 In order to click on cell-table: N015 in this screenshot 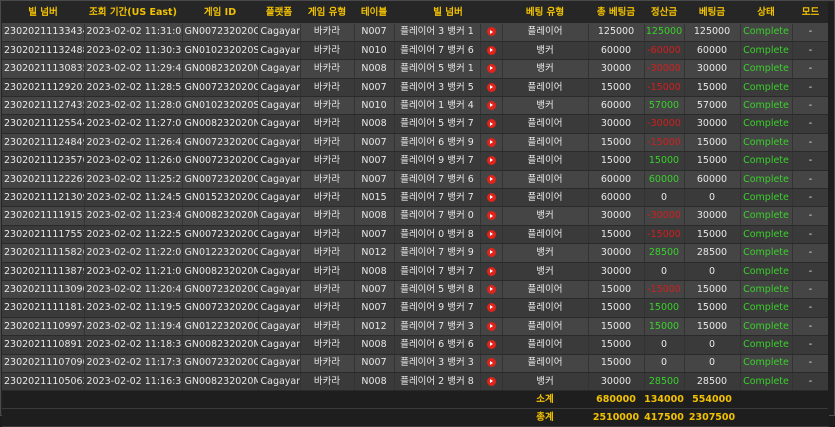, I will do `click(374, 198)`.